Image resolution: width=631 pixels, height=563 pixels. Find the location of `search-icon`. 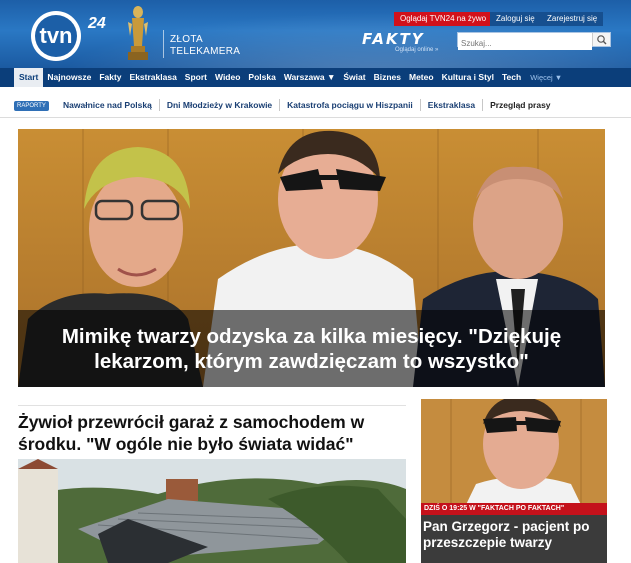

search-icon is located at coordinates (602, 40).